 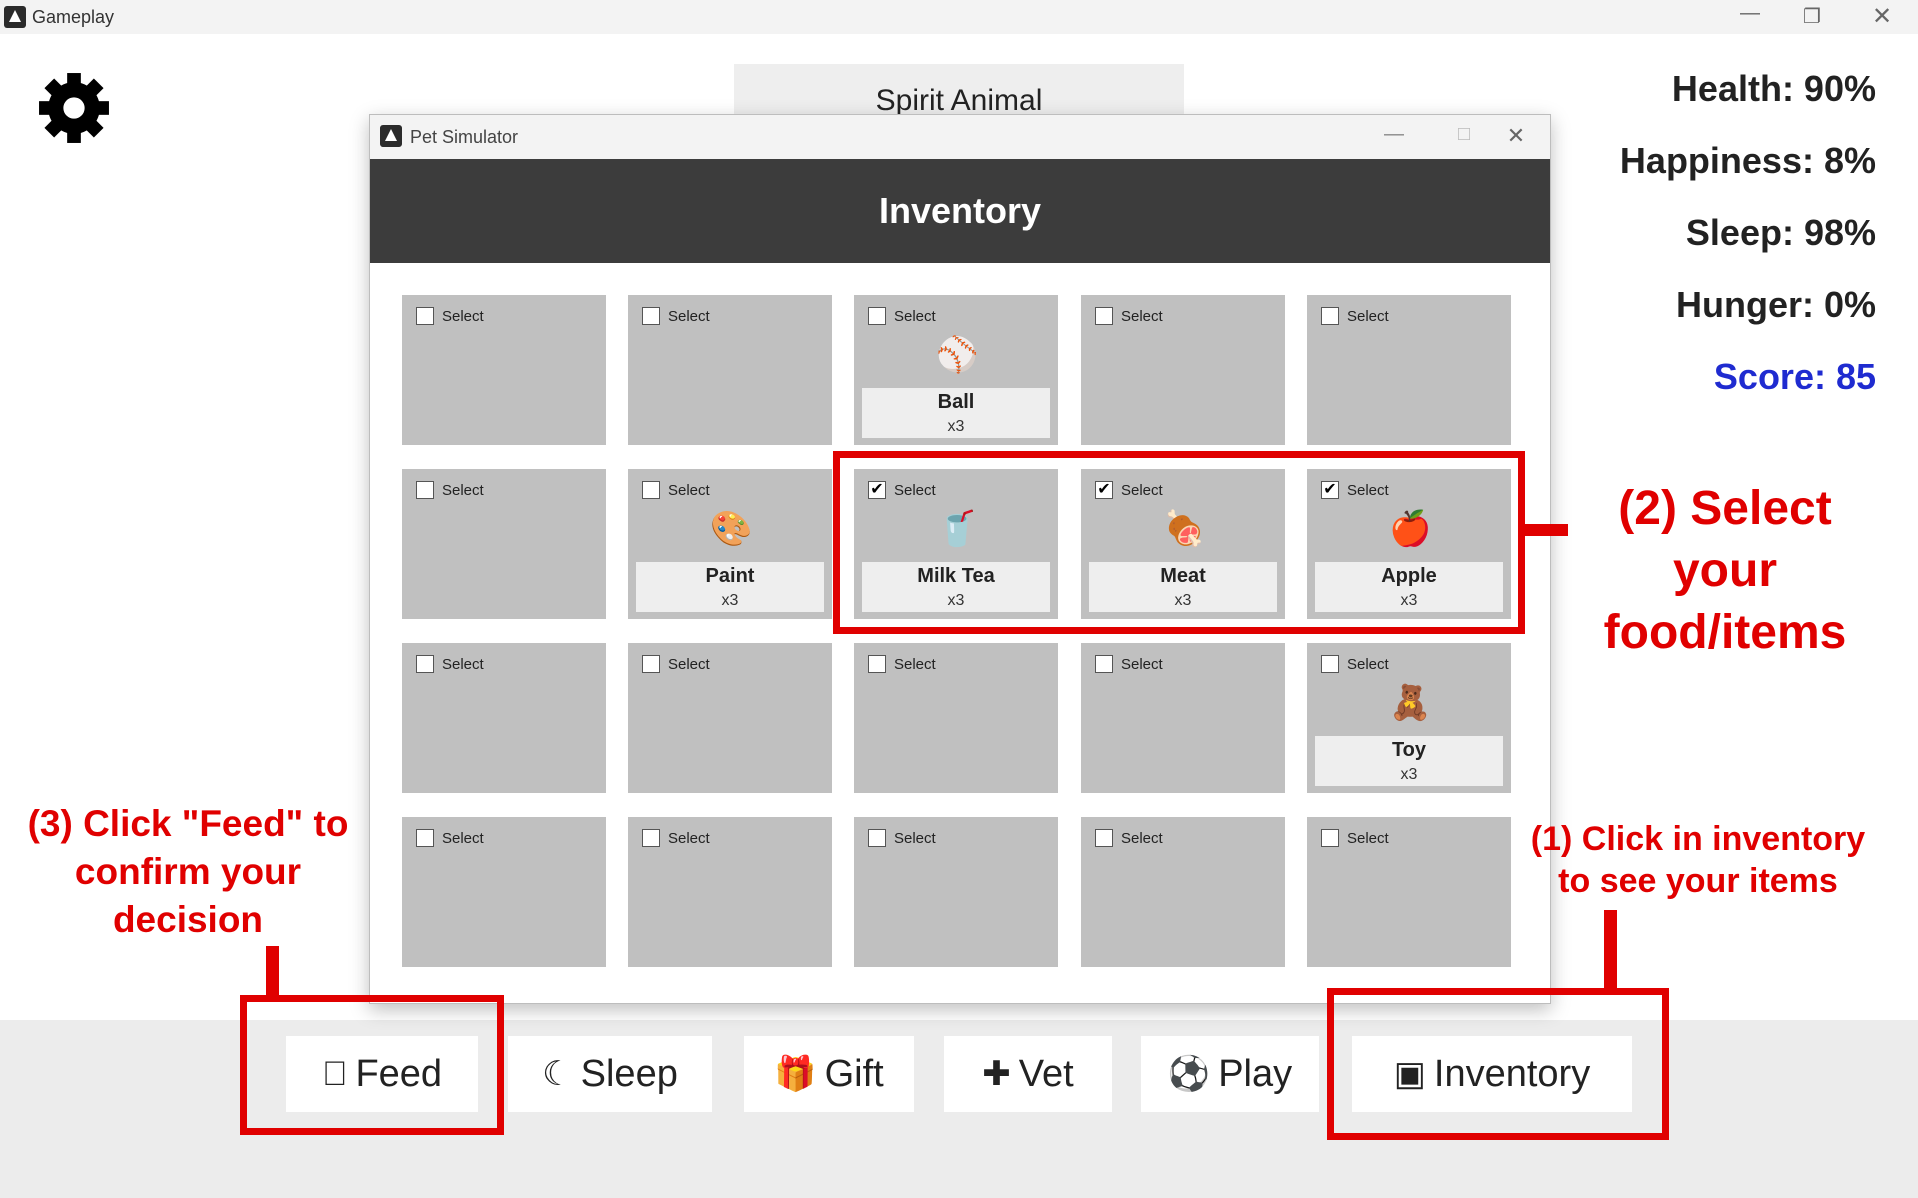 What do you see at coordinates (188, 823) in the screenshot?
I see `annotation-step3-line1: (3) Click "Feed" to` at bounding box center [188, 823].